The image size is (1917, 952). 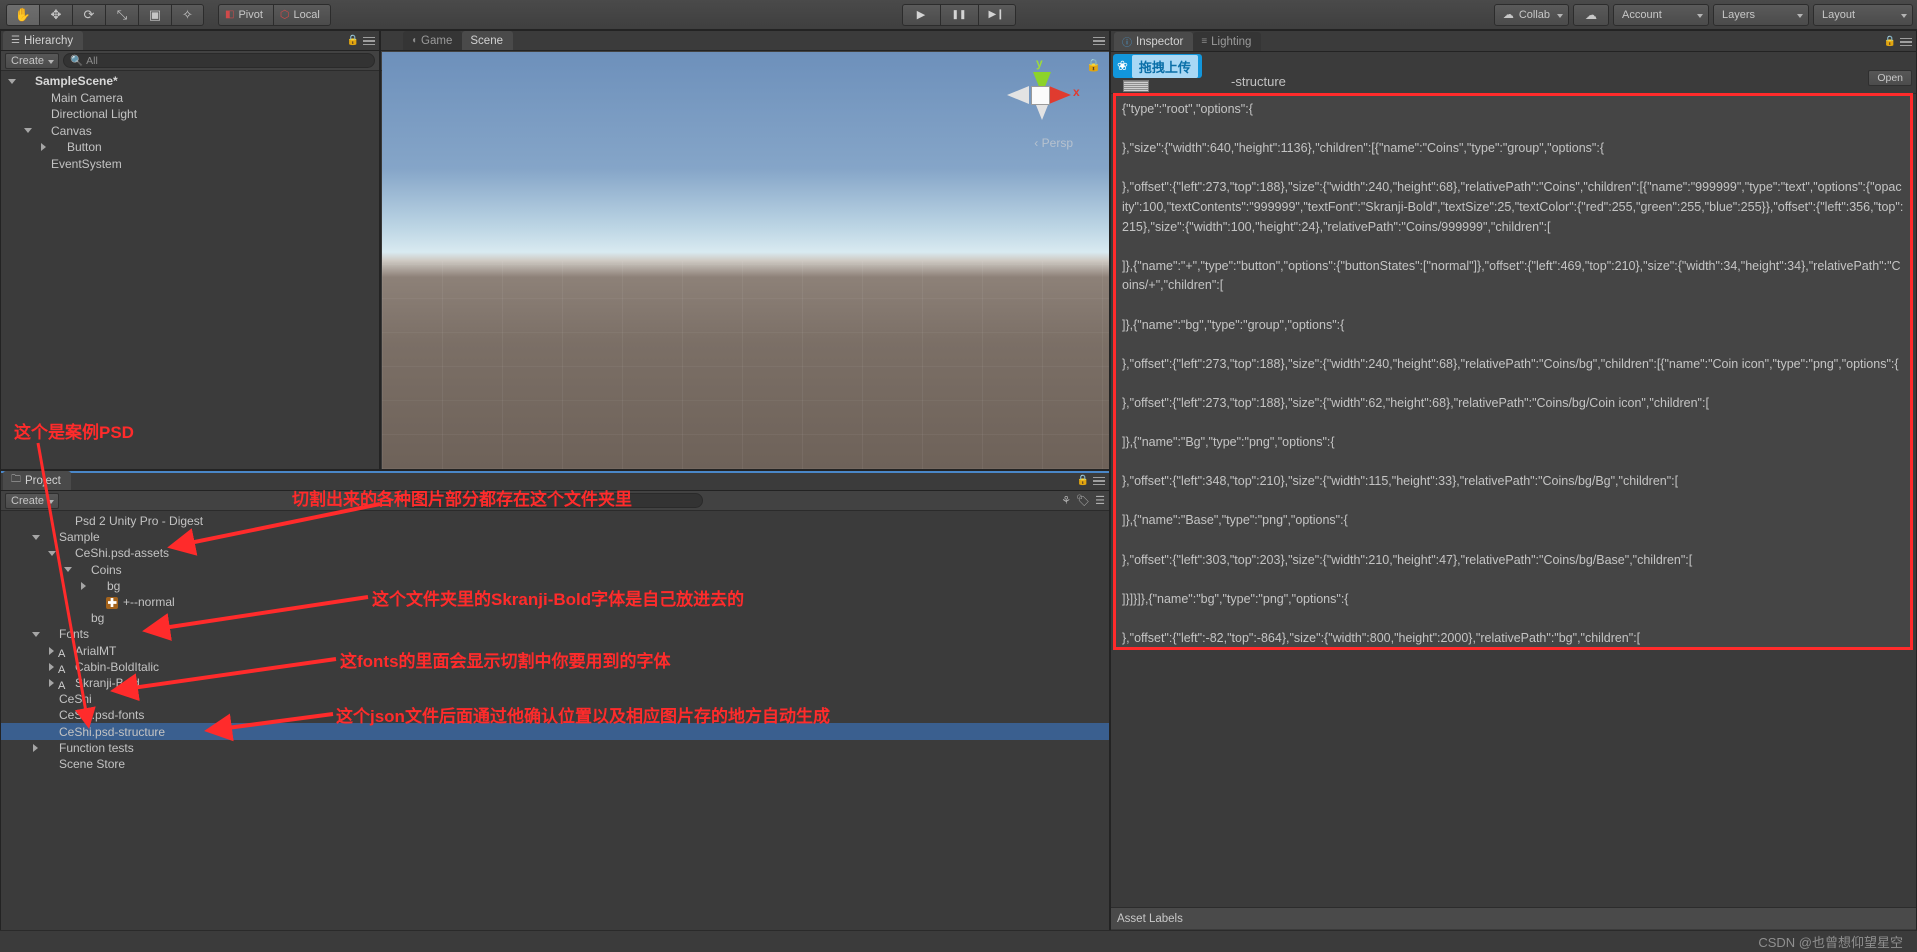 I want to click on hierarchy-item-row: EventSystem, so click(x=190, y=164).